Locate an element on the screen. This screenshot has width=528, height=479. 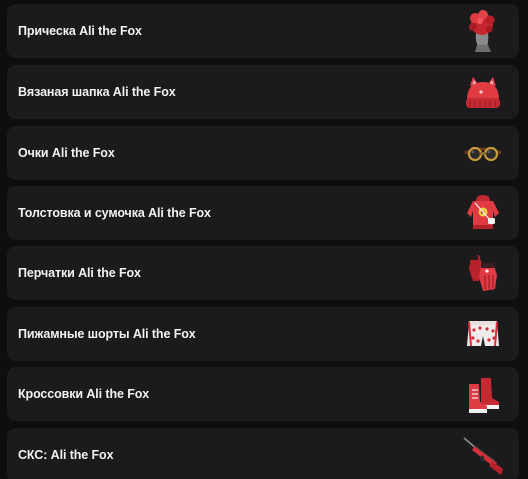
item-label: Очки Ali the Fox is located at coordinates (66, 153).